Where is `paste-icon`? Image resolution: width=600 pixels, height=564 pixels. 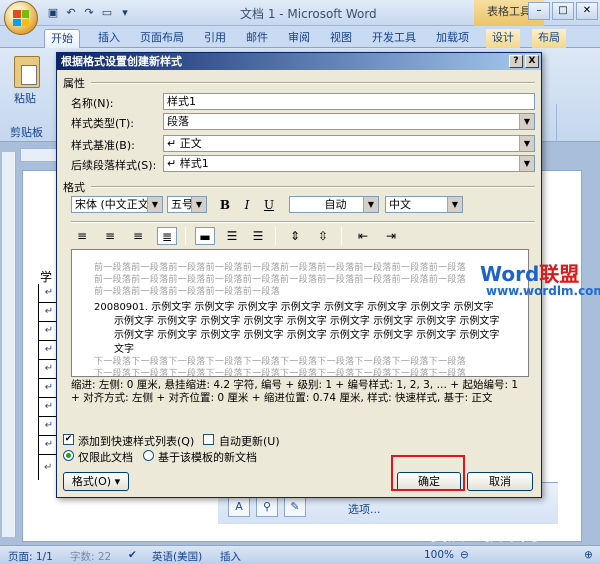 paste-icon is located at coordinates (27, 72).